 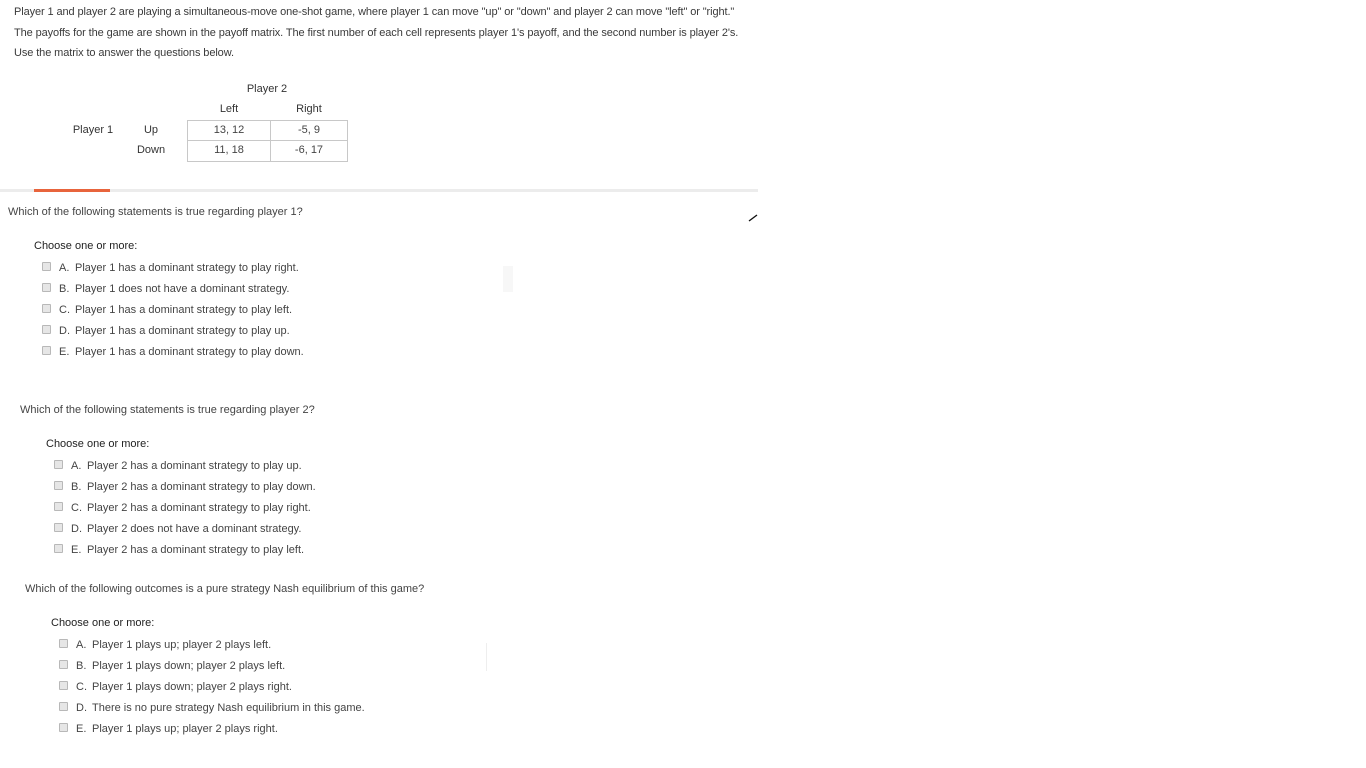 What do you see at coordinates (508, 279) in the screenshot?
I see `scroll-placeholder` at bounding box center [508, 279].